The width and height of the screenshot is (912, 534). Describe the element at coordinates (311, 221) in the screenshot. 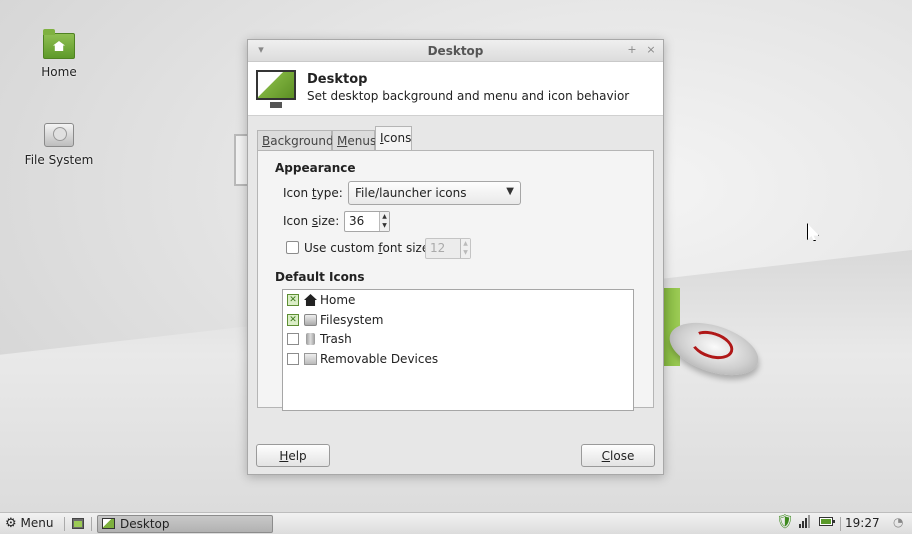

I see `icon-size-label: Icon size:` at that location.